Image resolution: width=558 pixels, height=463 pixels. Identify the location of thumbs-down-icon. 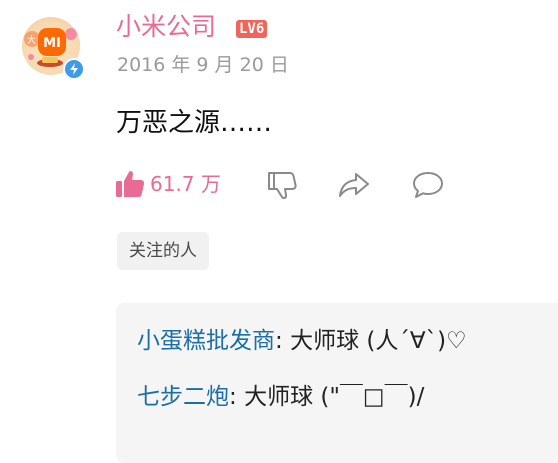
(282, 186).